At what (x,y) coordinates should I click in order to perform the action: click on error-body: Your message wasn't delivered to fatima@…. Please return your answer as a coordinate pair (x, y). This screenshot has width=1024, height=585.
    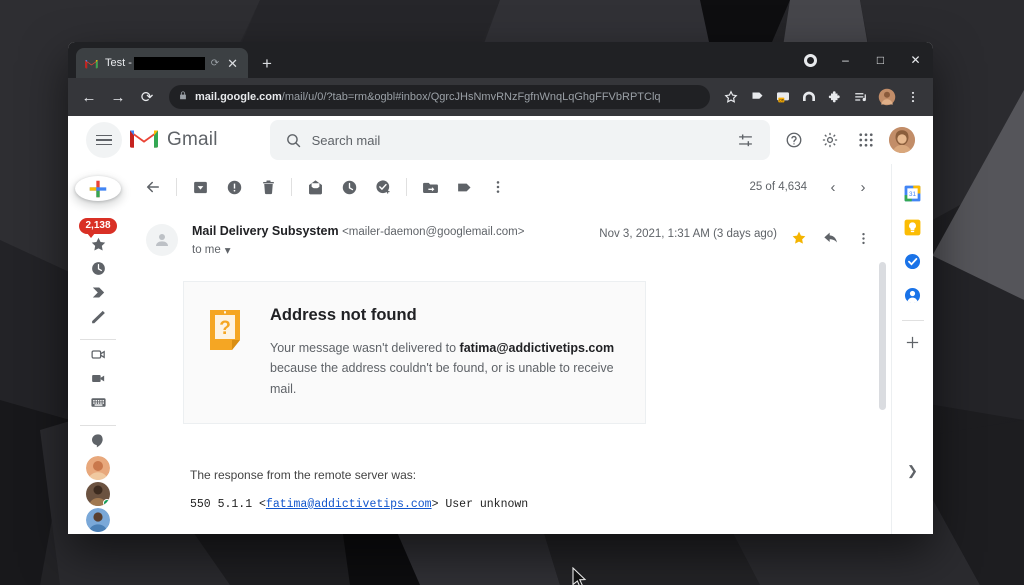
    Looking at the image, I should click on (446, 368).